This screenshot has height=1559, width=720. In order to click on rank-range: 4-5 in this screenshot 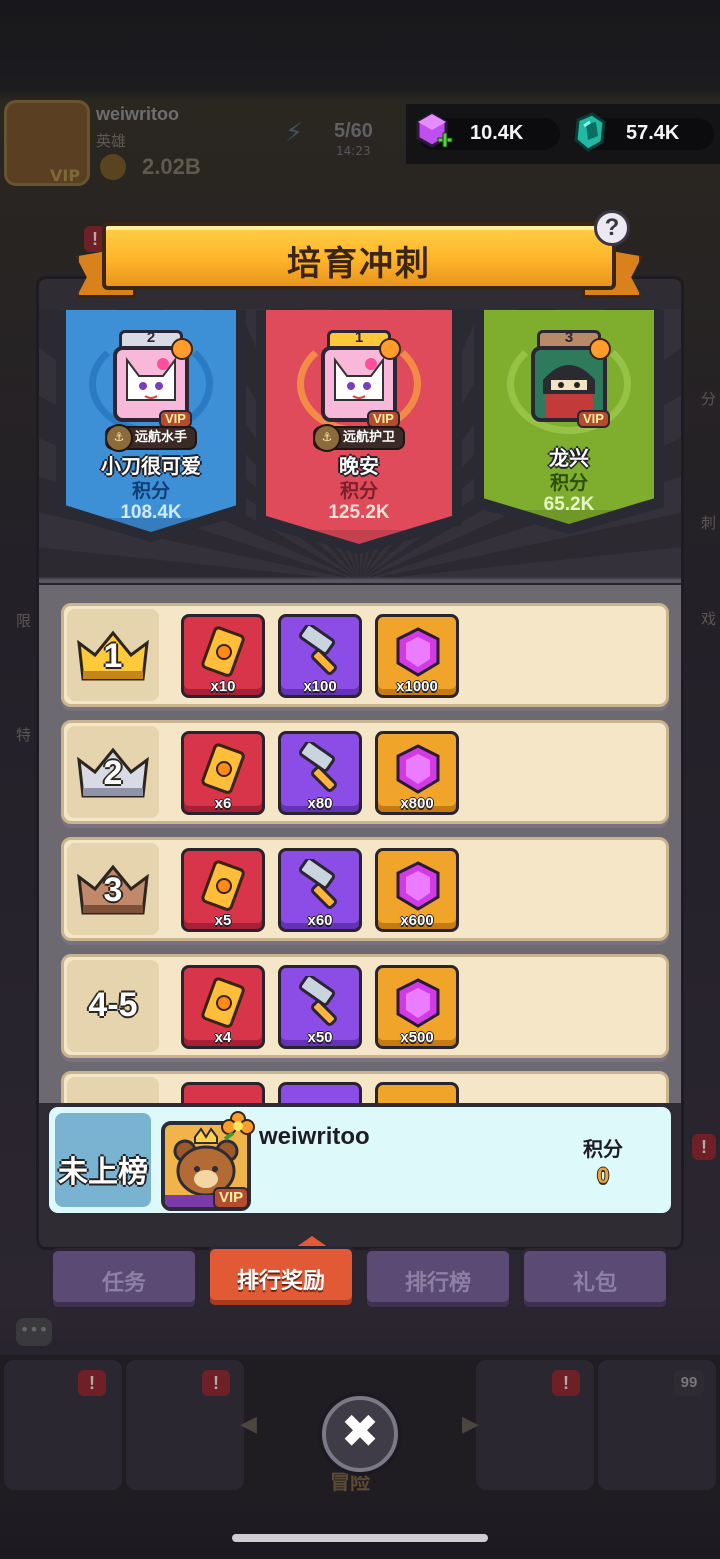, I will do `click(113, 1005)`.